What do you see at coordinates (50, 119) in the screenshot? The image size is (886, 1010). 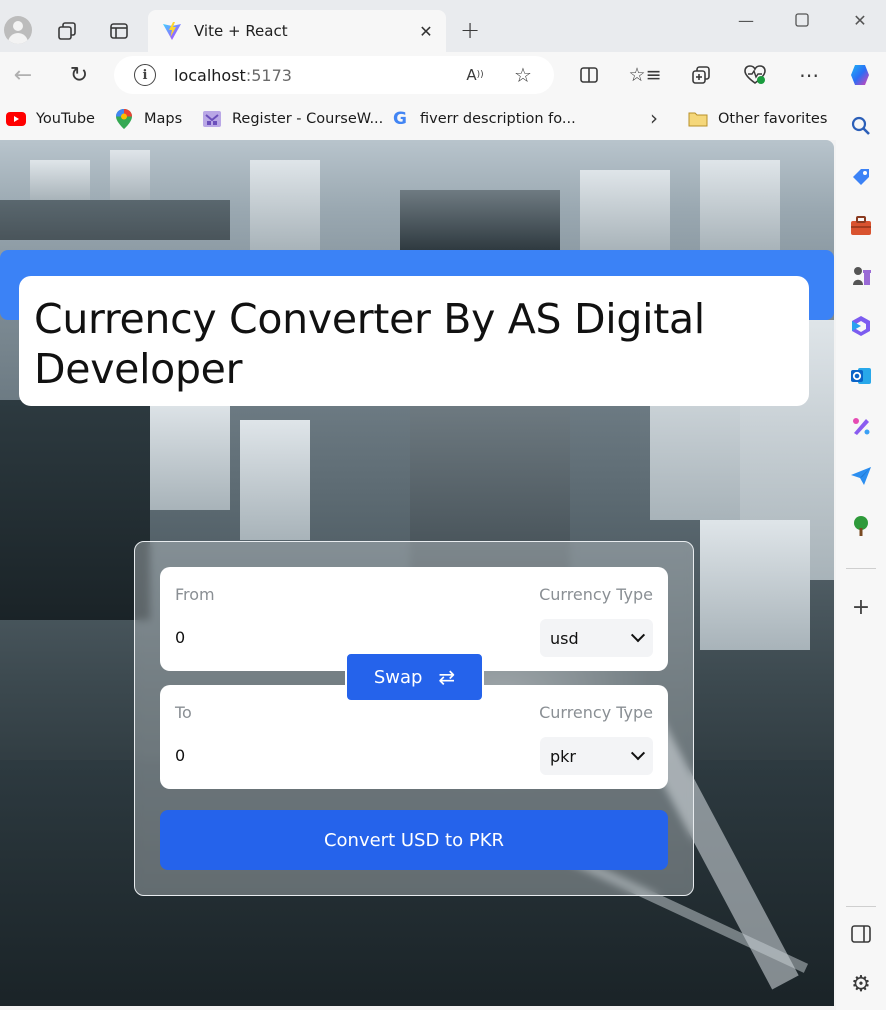 I see `favorite-youtube: YouTube` at bounding box center [50, 119].